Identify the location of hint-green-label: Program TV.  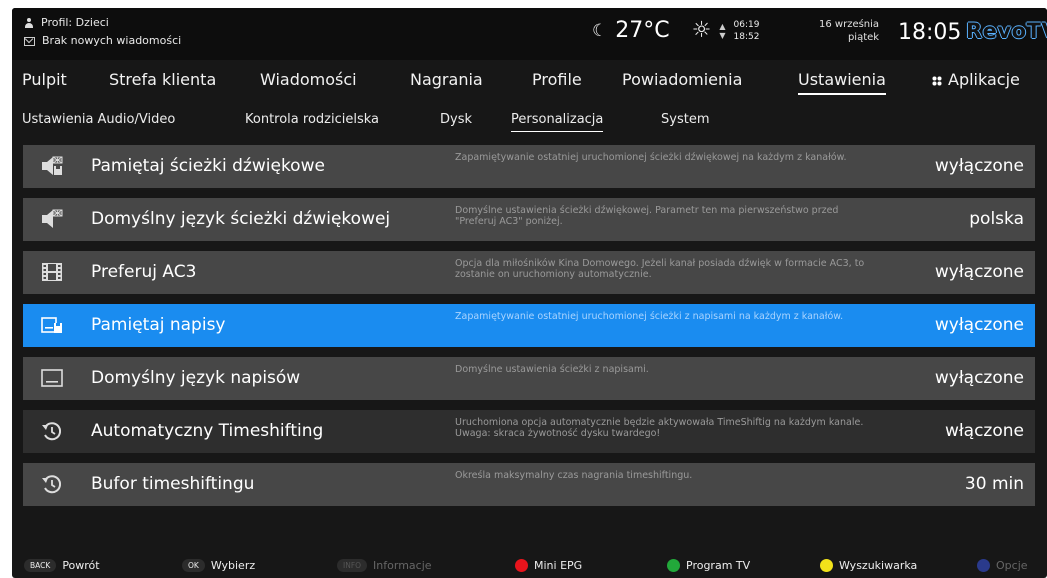
(718, 565).